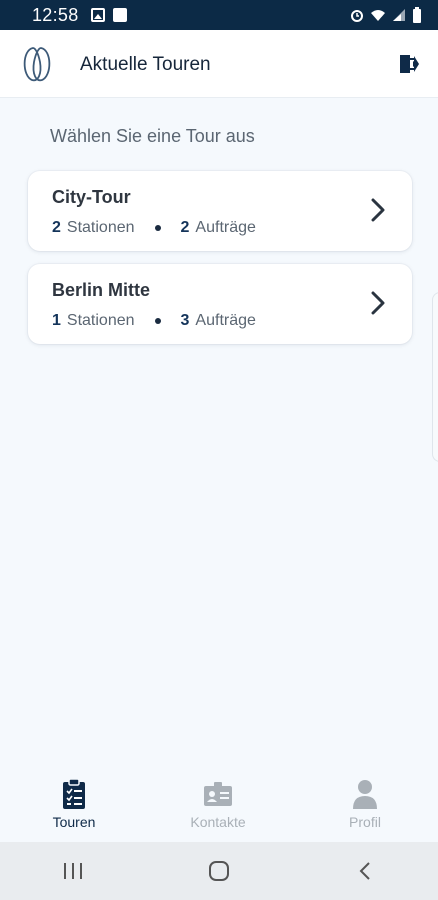 The image size is (438, 900). I want to click on stations-count: 1, so click(56, 320).